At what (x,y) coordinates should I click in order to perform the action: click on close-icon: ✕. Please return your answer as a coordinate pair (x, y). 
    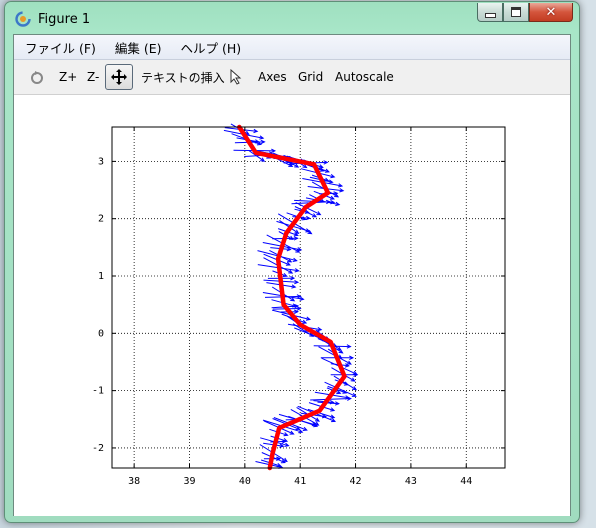
    Looking at the image, I should click on (551, 12).